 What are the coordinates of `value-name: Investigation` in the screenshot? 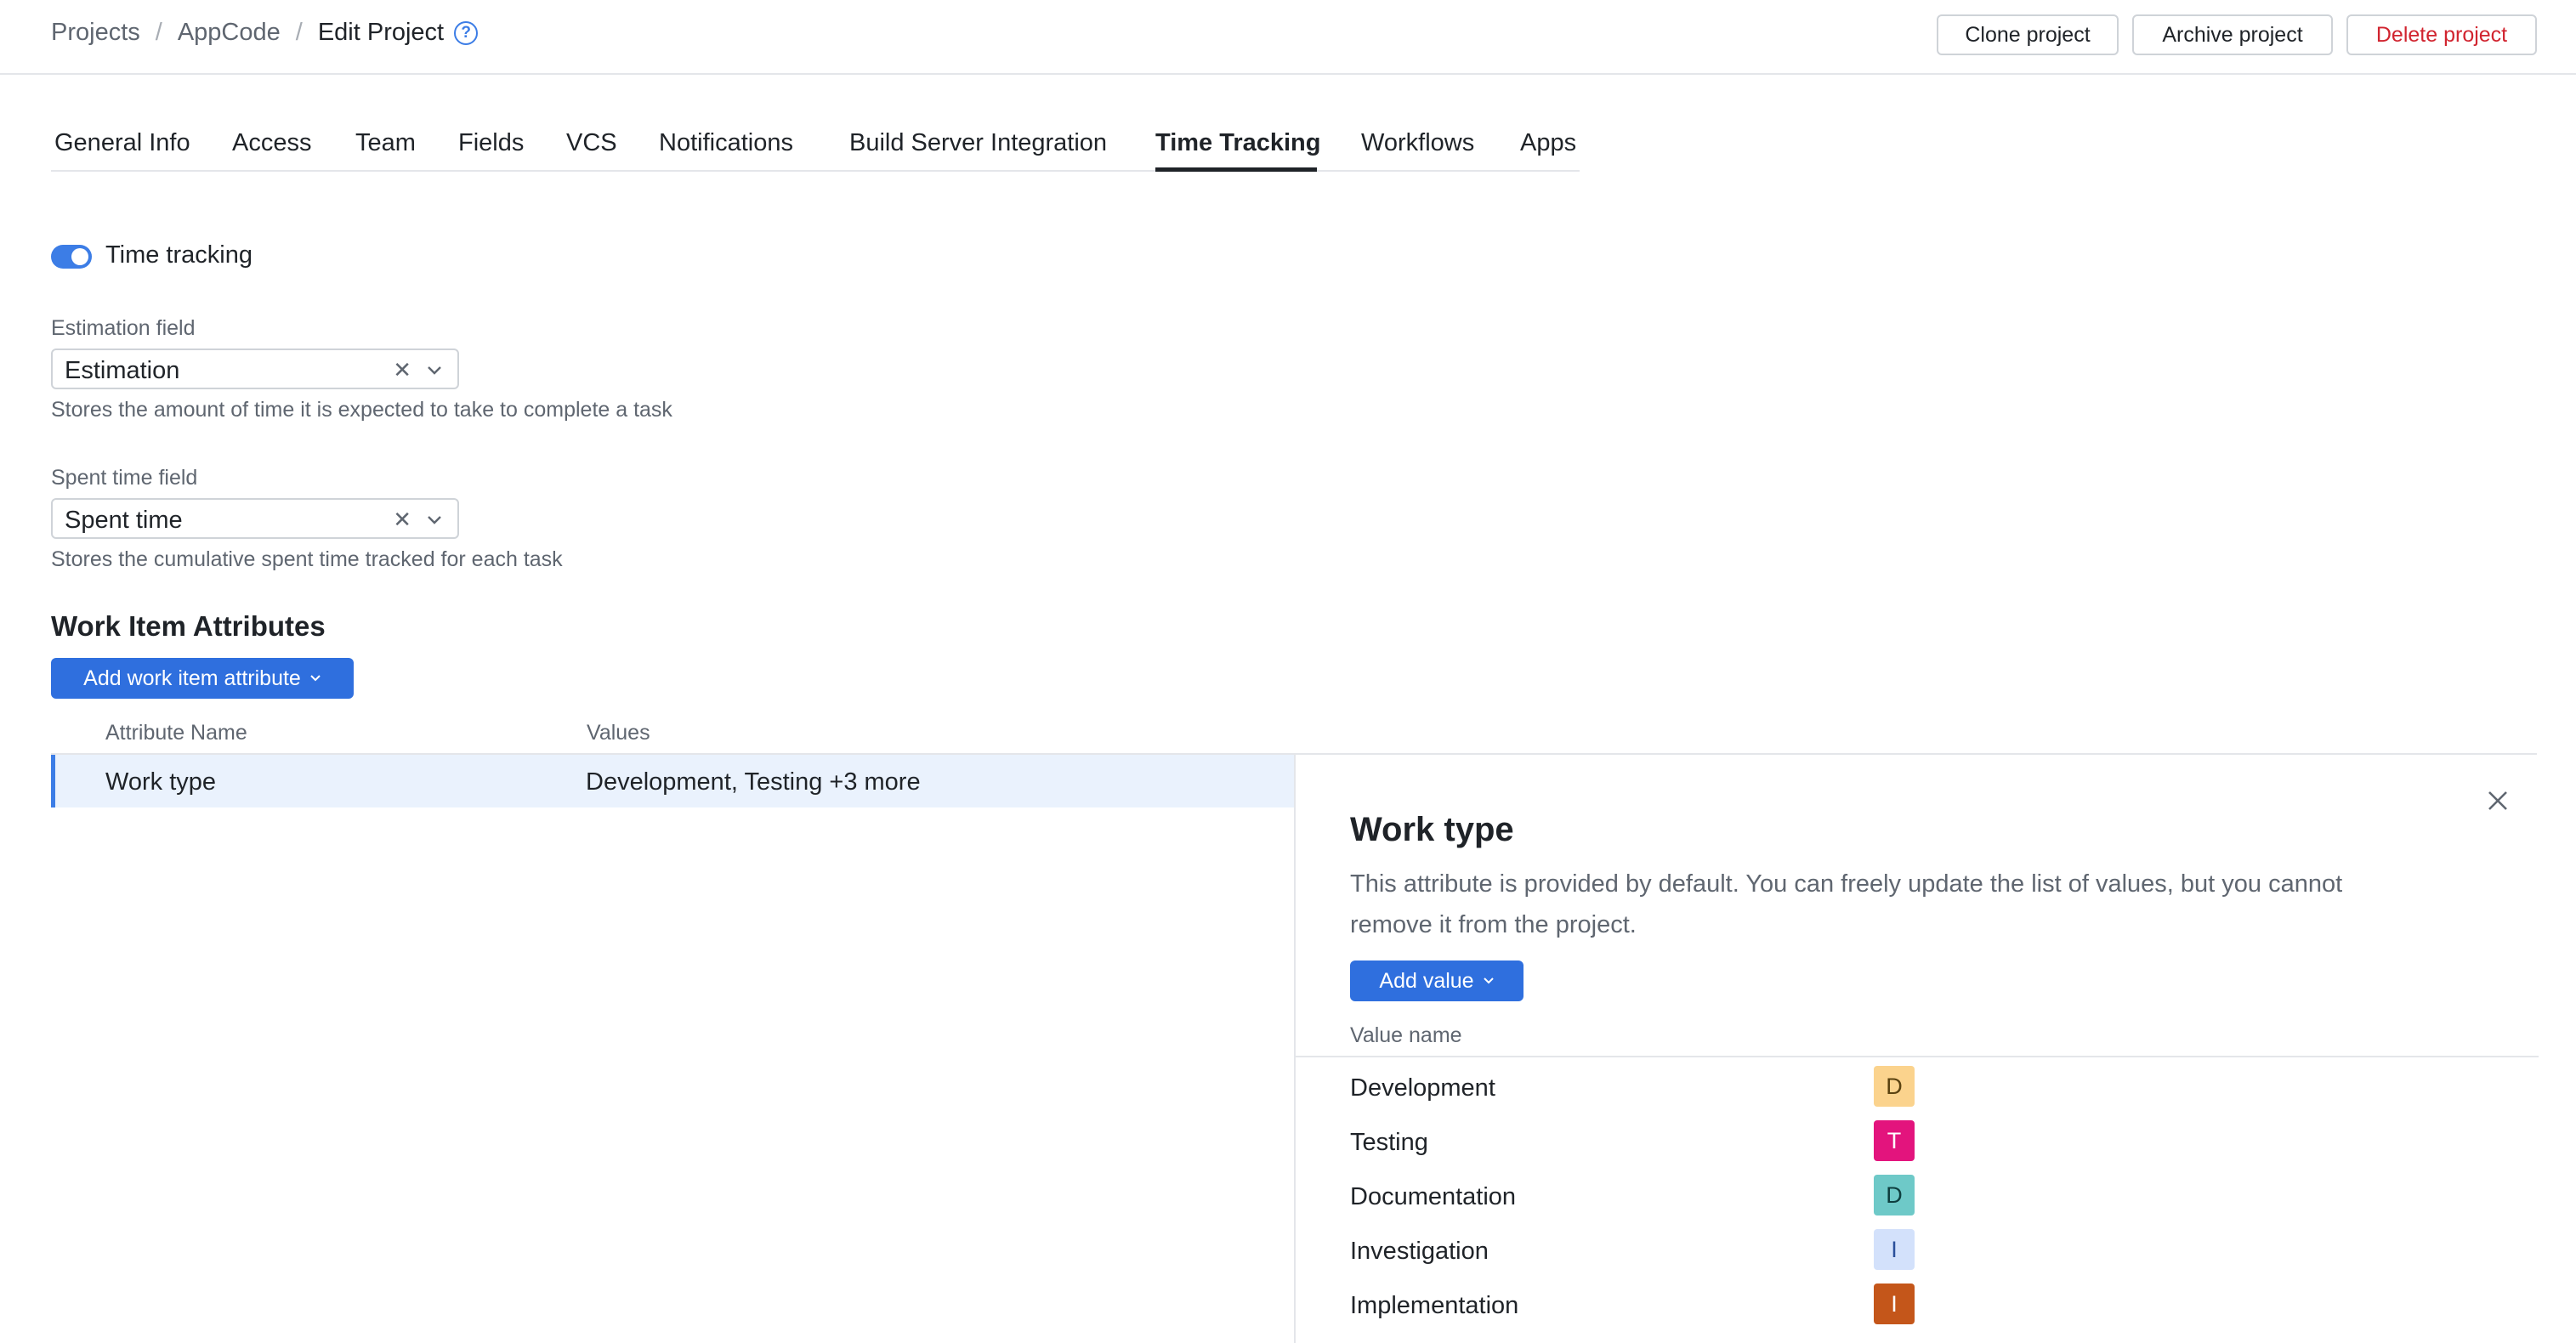 It's located at (1419, 1252).